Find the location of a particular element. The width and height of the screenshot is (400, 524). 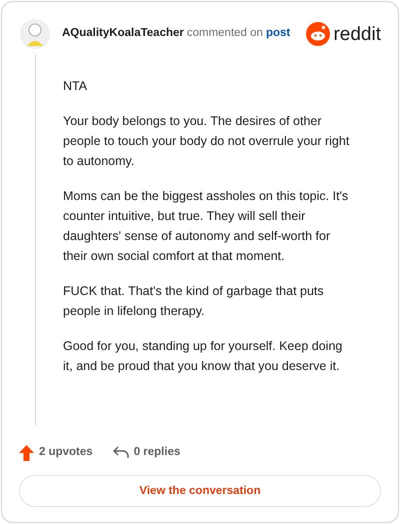

post-link: post is located at coordinates (278, 34).